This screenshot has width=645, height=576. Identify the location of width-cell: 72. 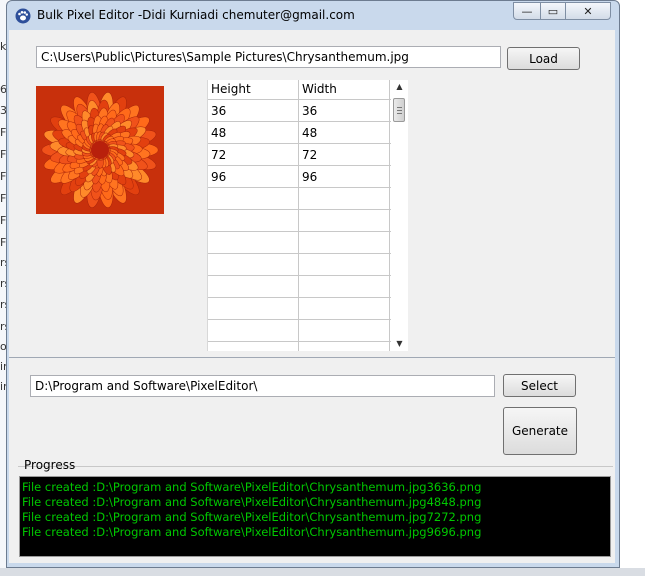
(344, 154).